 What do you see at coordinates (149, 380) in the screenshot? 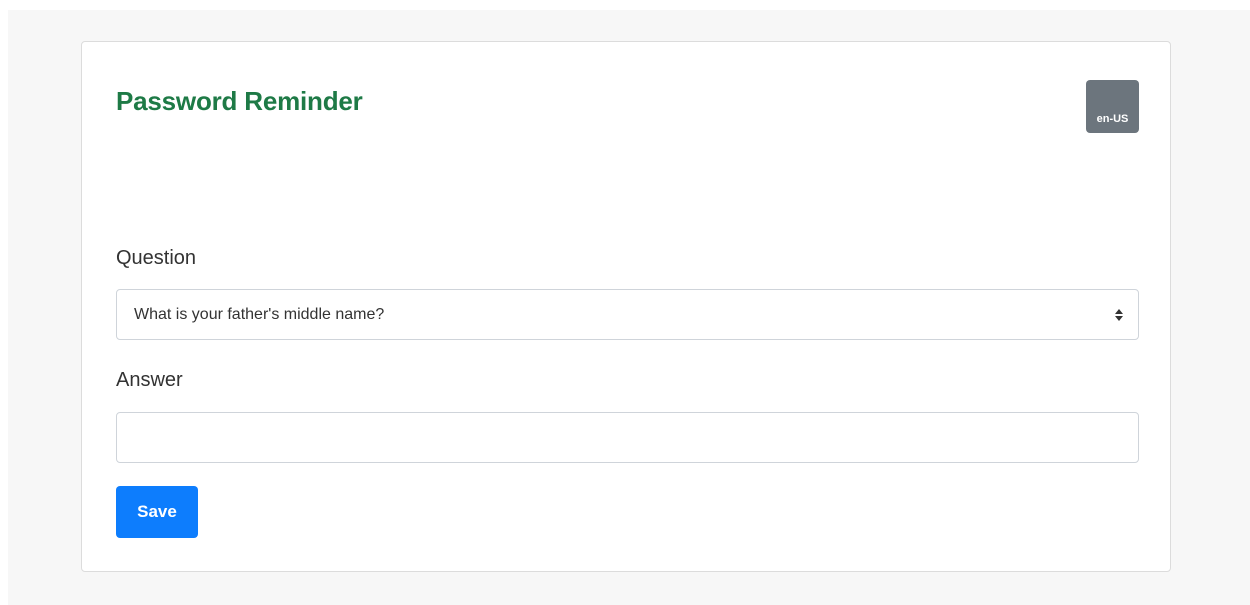
I see `answer-label: Answer` at bounding box center [149, 380].